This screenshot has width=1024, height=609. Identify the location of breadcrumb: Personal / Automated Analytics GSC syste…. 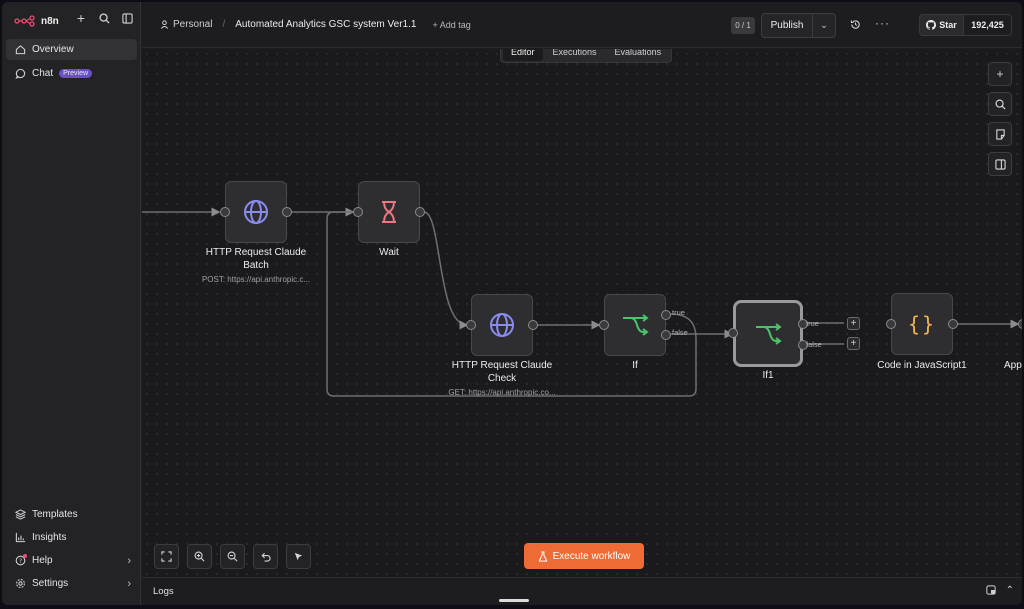
(315, 24).